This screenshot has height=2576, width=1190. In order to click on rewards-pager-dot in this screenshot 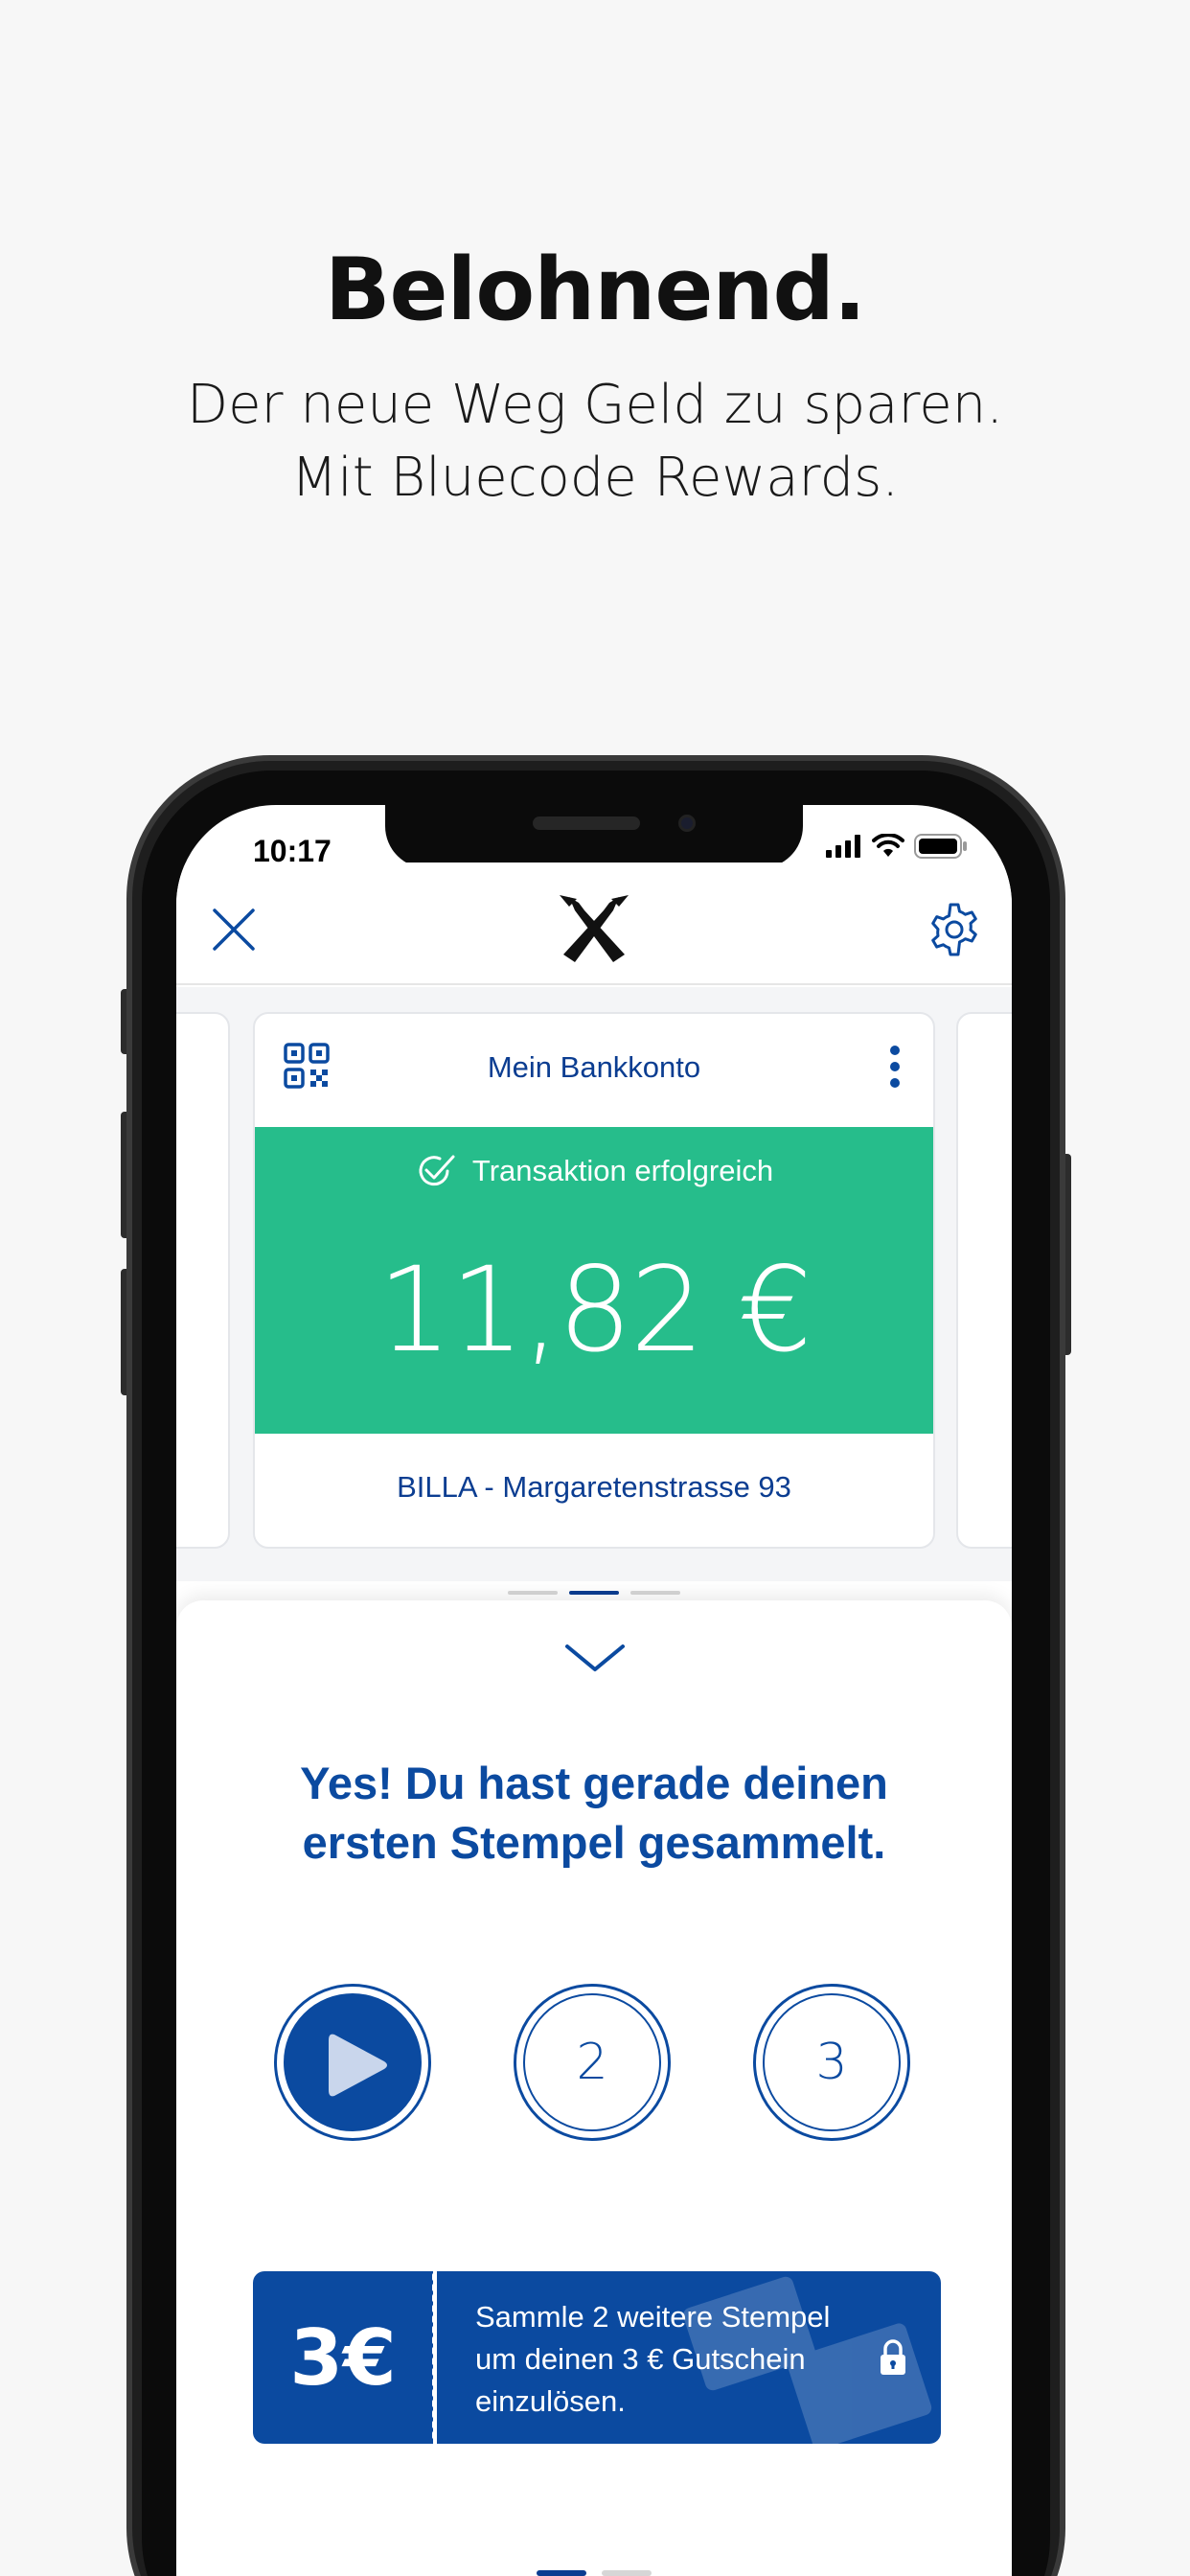, I will do `click(627, 2573)`.